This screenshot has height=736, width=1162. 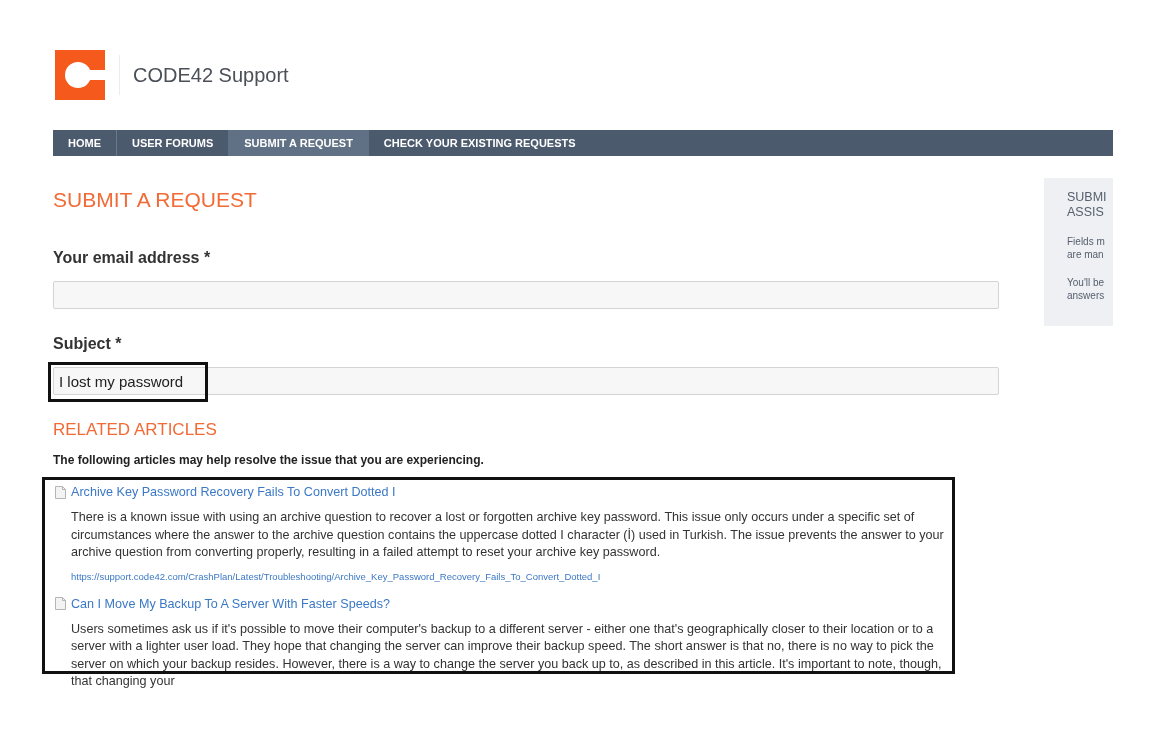 What do you see at coordinates (526, 295) in the screenshot?
I see `input-field` at bounding box center [526, 295].